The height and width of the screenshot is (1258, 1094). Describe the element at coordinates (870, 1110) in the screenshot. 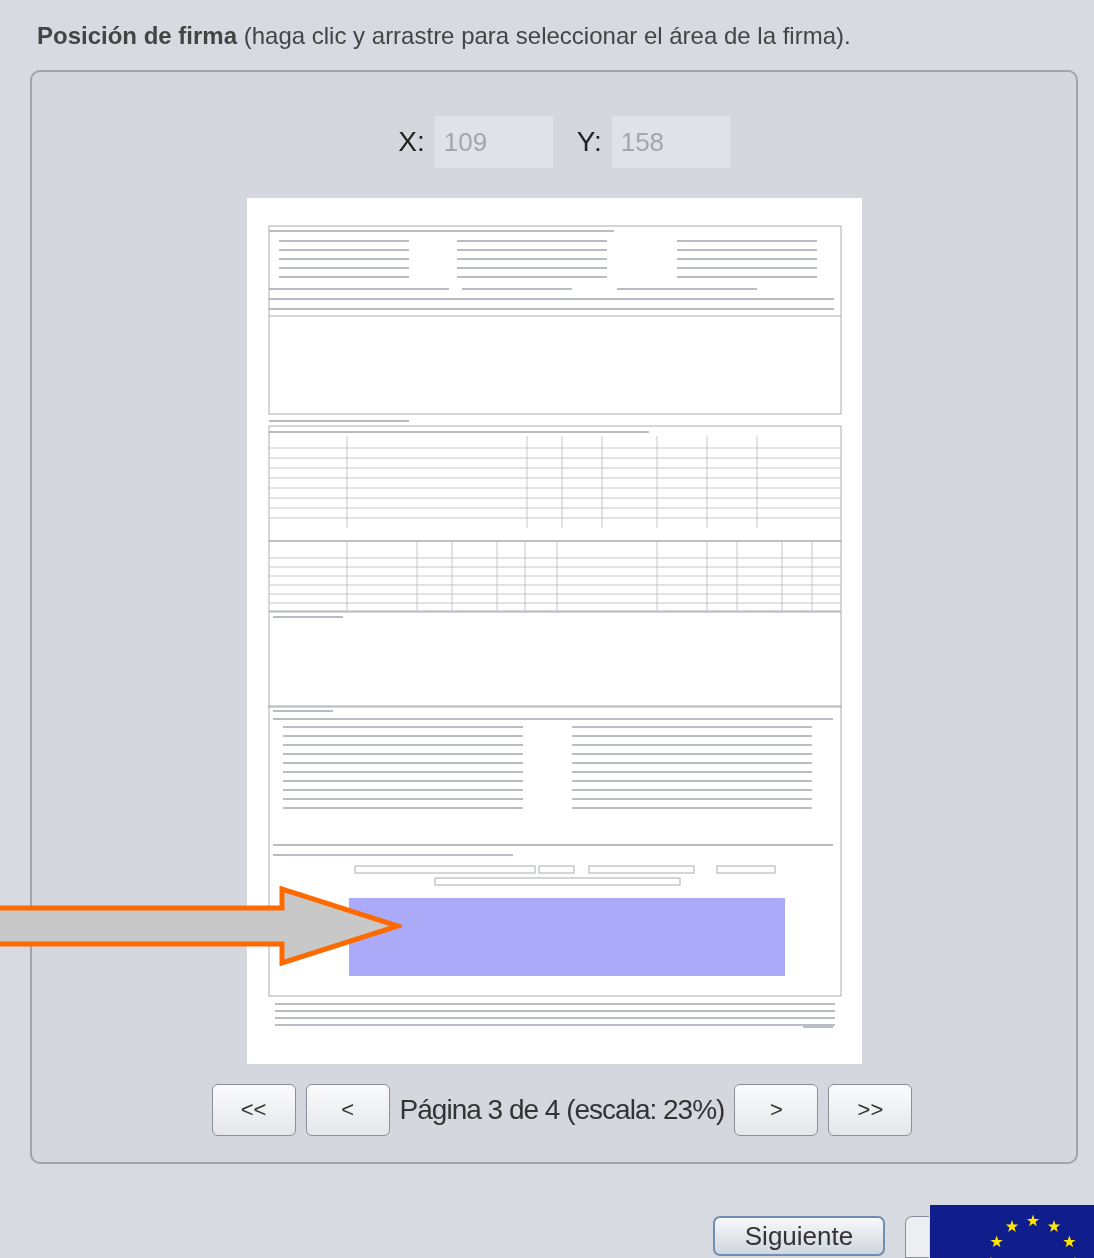

I see `last-page-button: >>` at that location.